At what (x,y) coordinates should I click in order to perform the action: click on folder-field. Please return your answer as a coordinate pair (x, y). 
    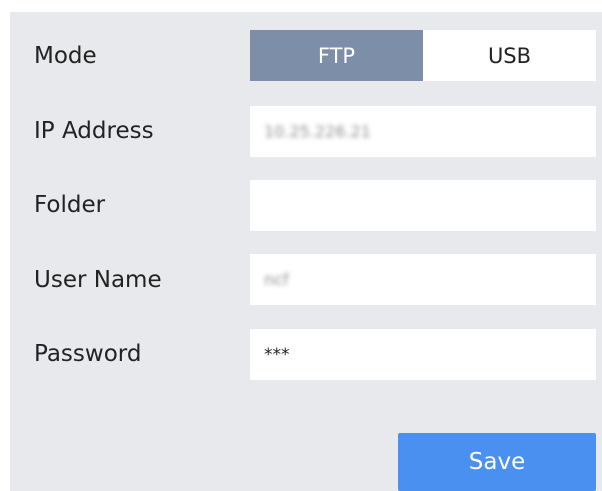
    Looking at the image, I should click on (423, 205).